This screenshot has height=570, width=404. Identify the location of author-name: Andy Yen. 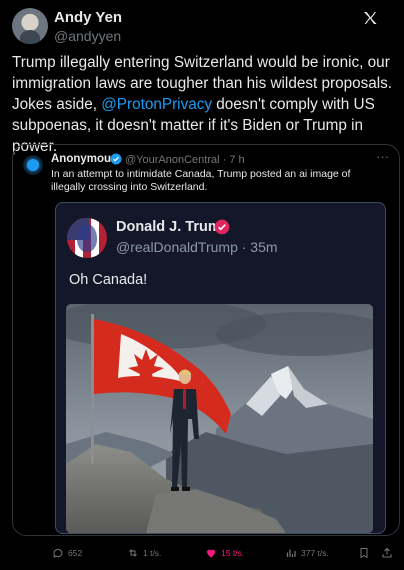
(88, 17).